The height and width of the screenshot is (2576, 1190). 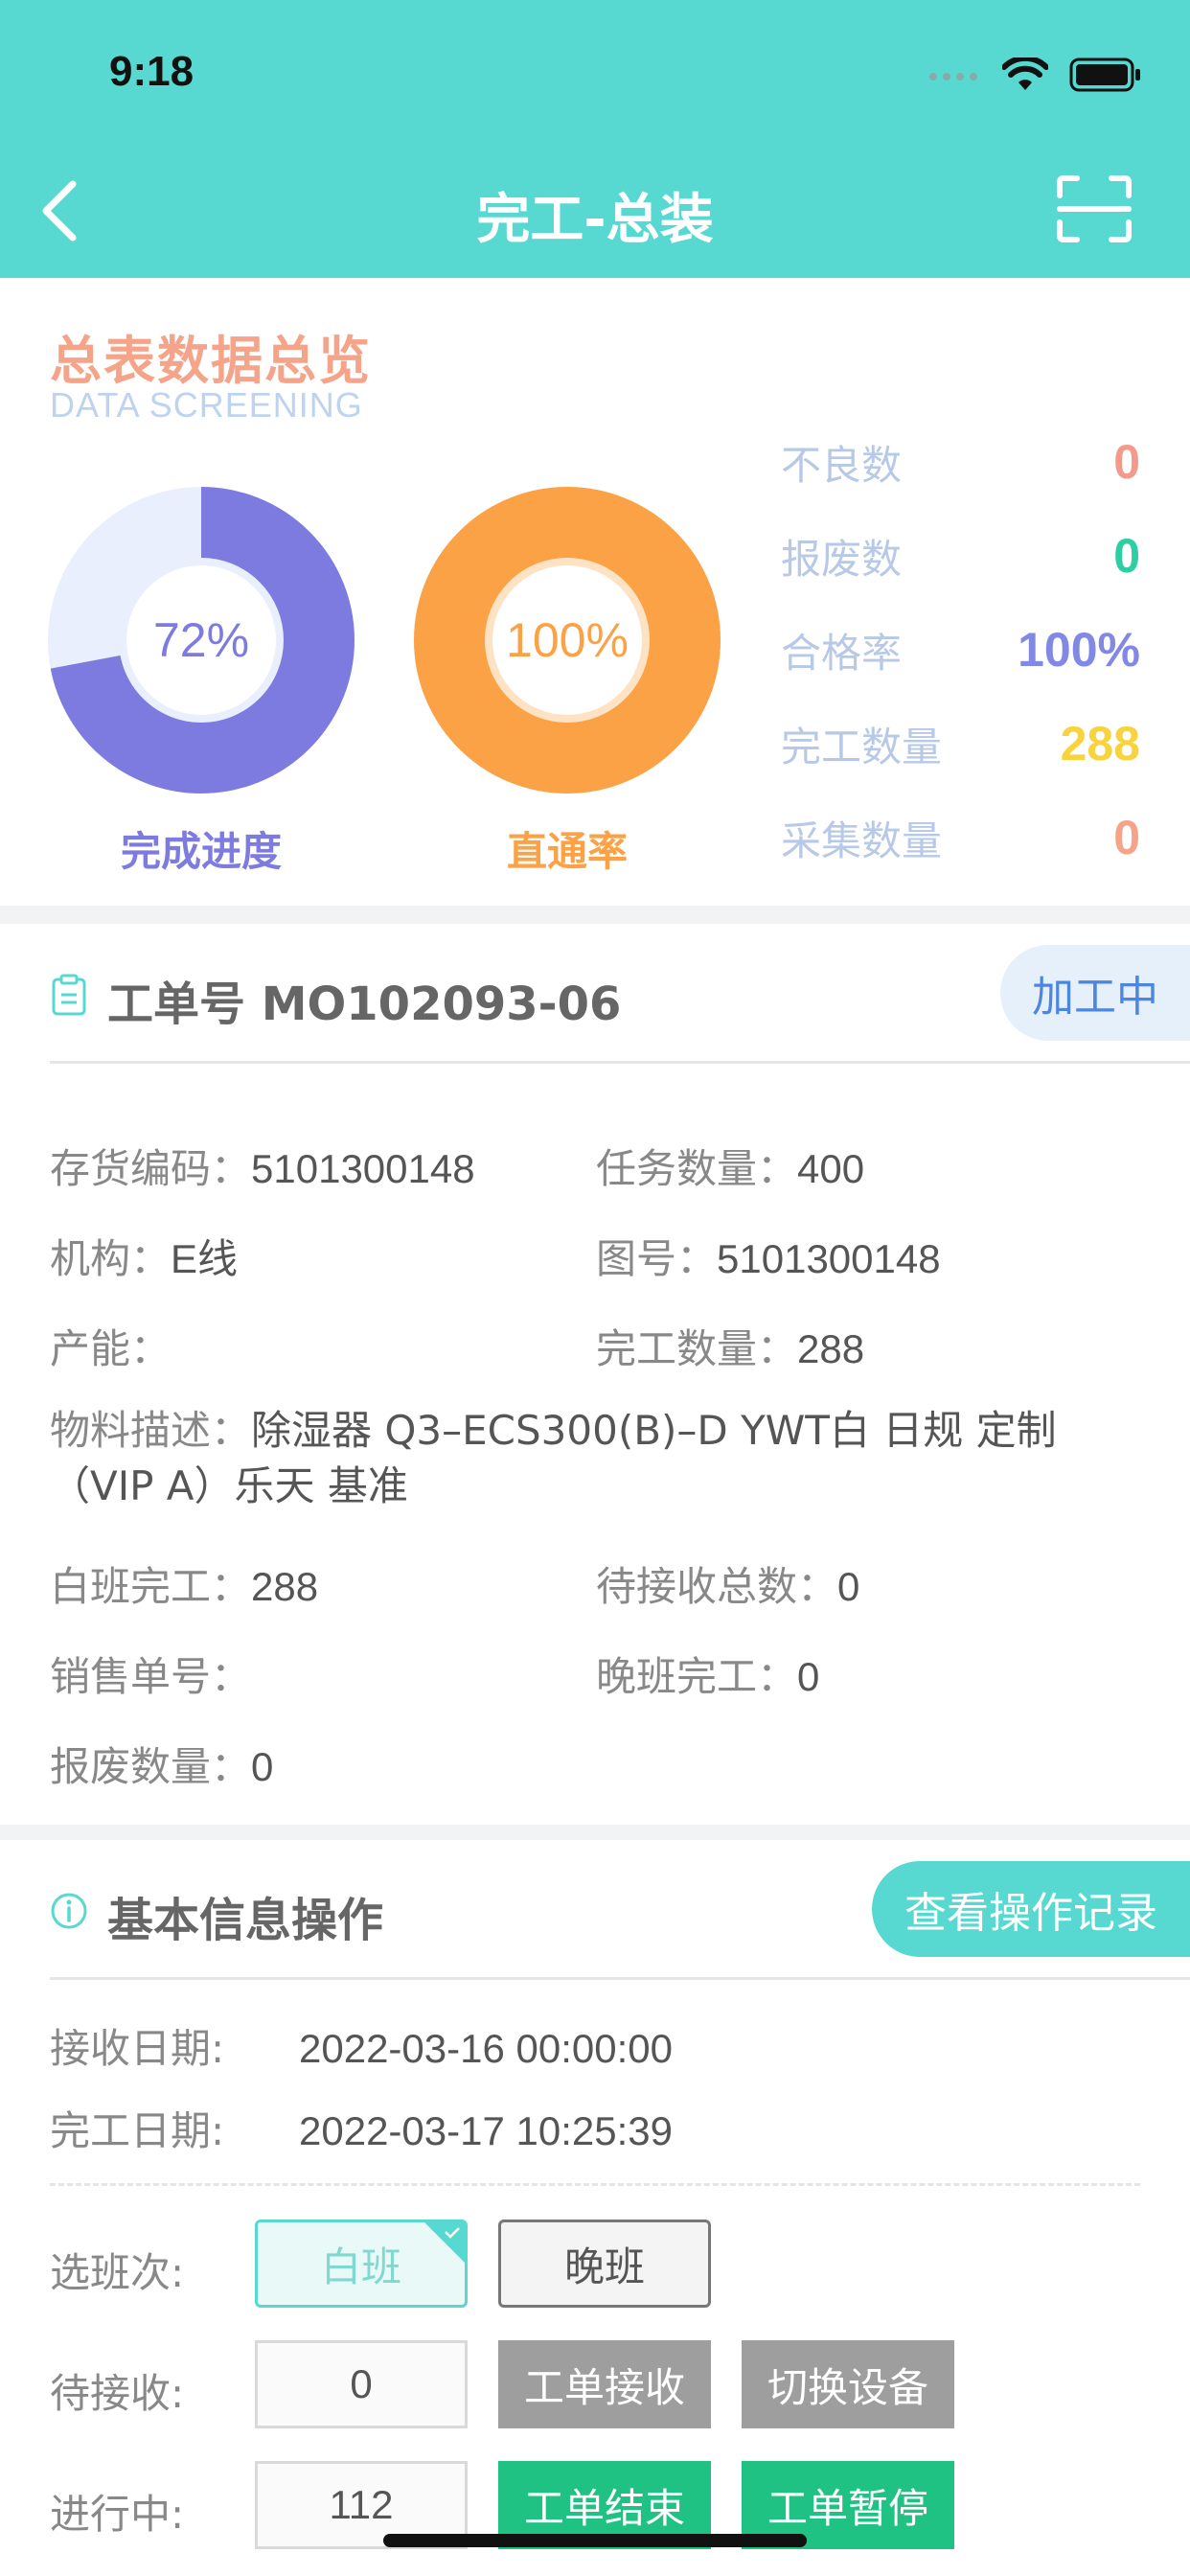 What do you see at coordinates (697, 1168) in the screenshot?
I see `field-label: 任务数量：` at bounding box center [697, 1168].